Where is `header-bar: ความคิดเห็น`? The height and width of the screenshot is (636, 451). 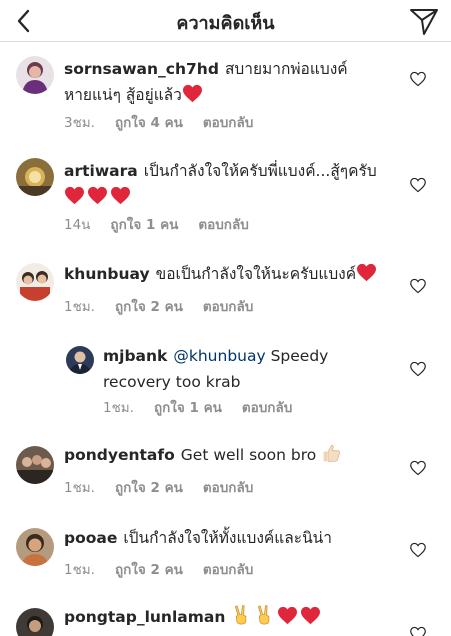 header-bar: ความคิดเห็น is located at coordinates (225, 21).